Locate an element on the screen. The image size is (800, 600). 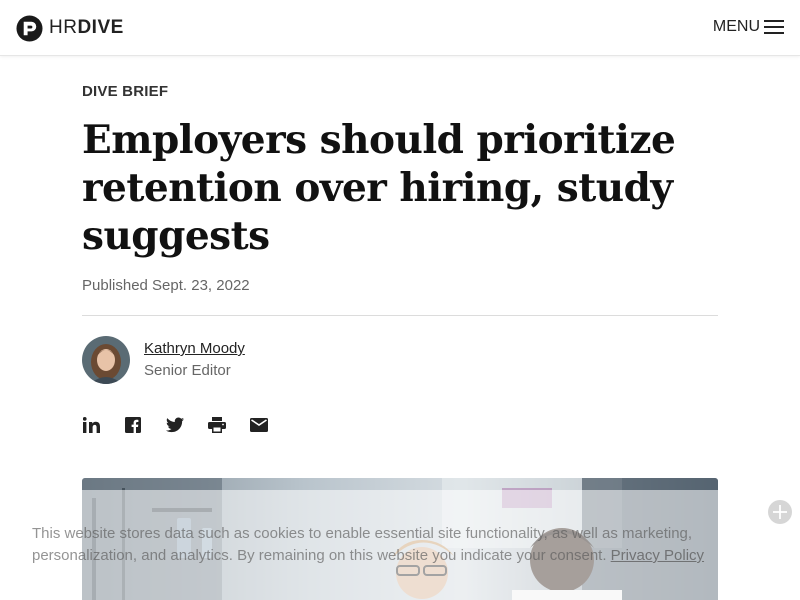
facebook-icon is located at coordinates (133, 425).